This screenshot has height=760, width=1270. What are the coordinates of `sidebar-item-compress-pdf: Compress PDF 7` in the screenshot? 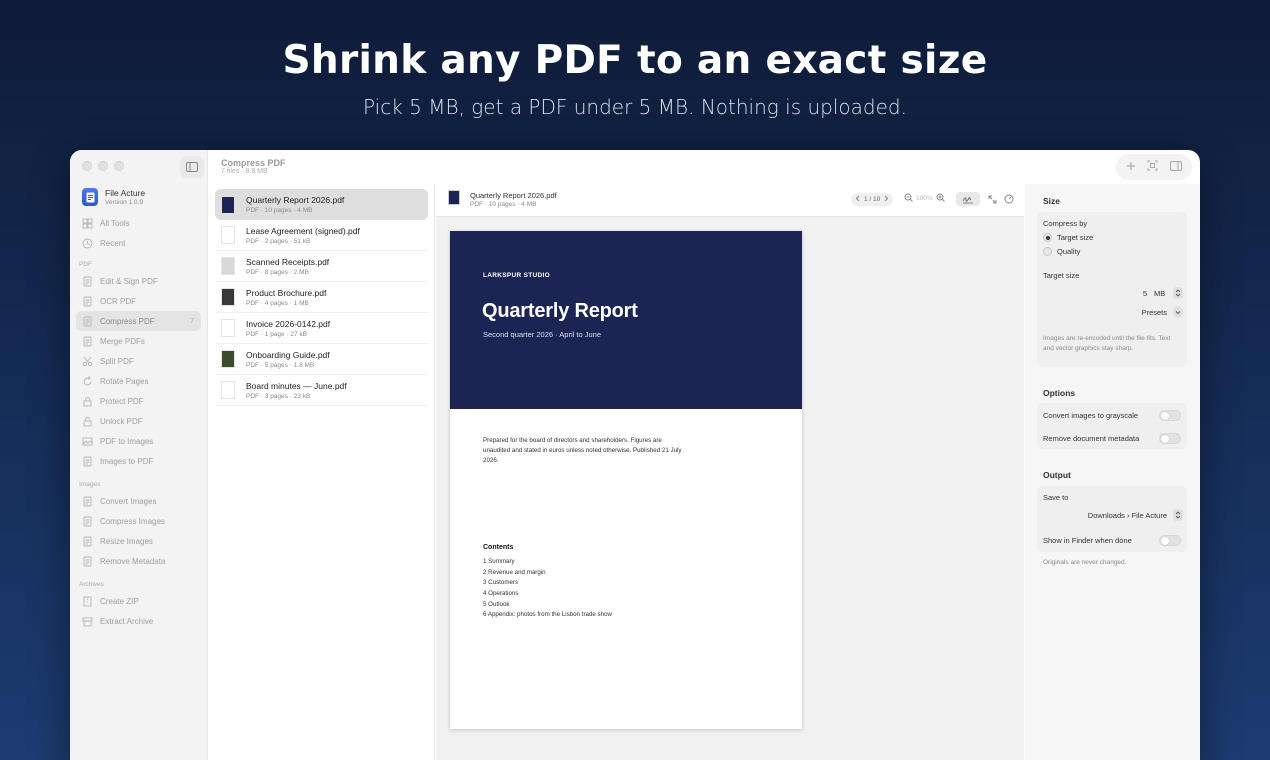 It's located at (138, 321).